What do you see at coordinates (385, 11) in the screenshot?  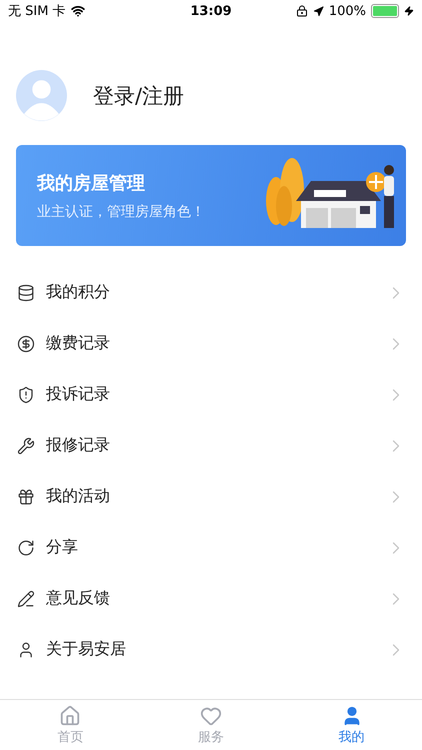 I see `battery-icon` at bounding box center [385, 11].